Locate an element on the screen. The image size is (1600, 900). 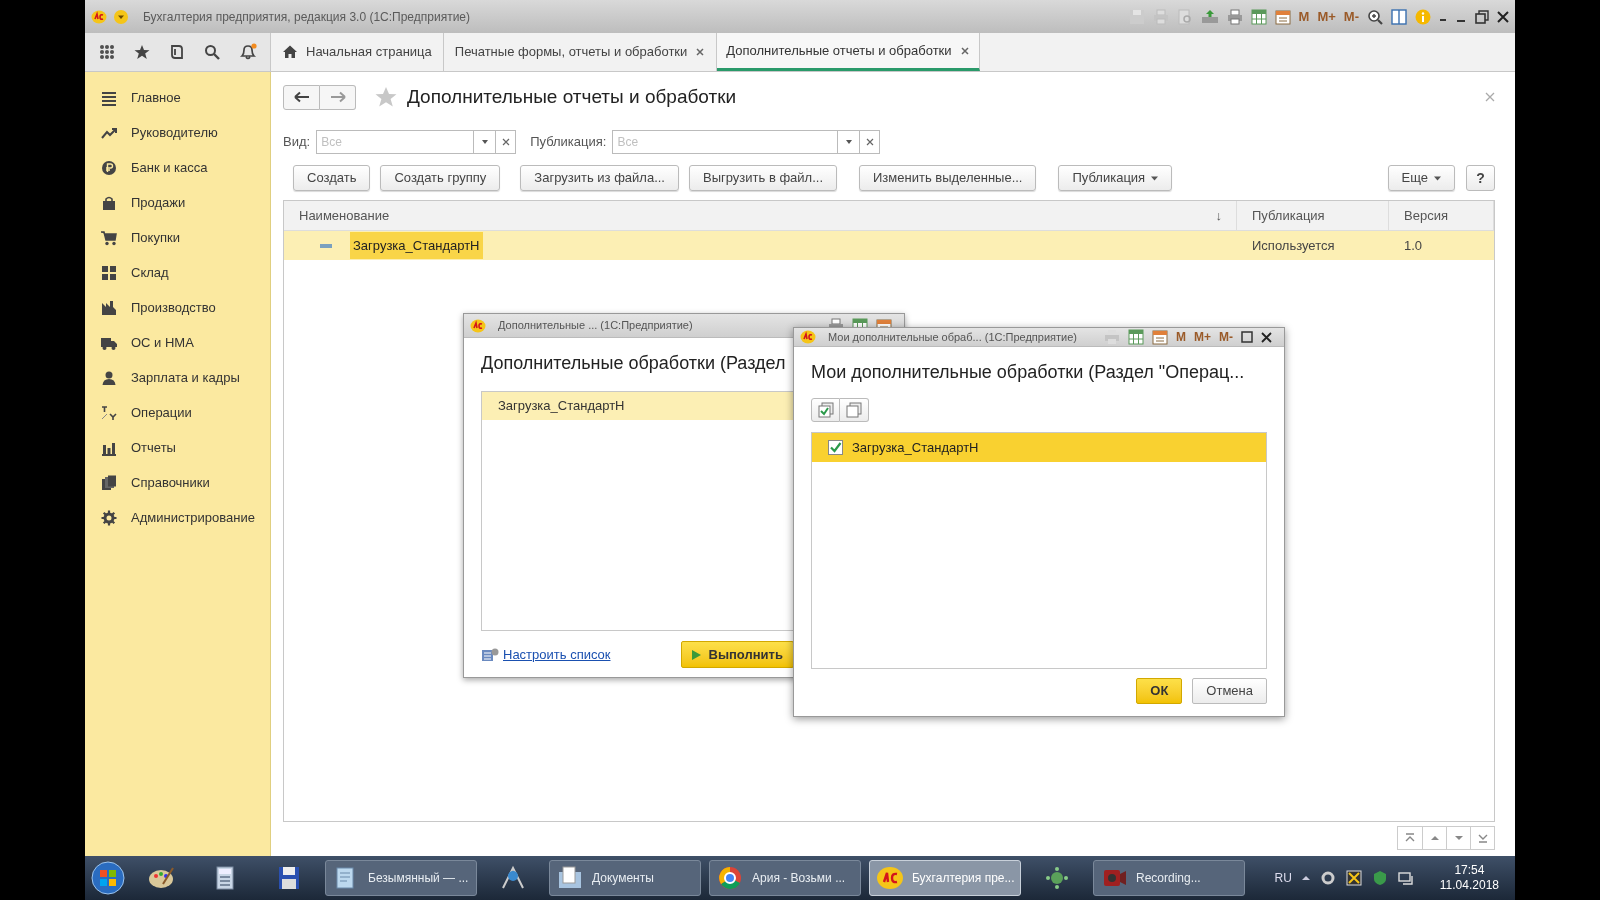
clear-icon is located at coordinates (505, 142).